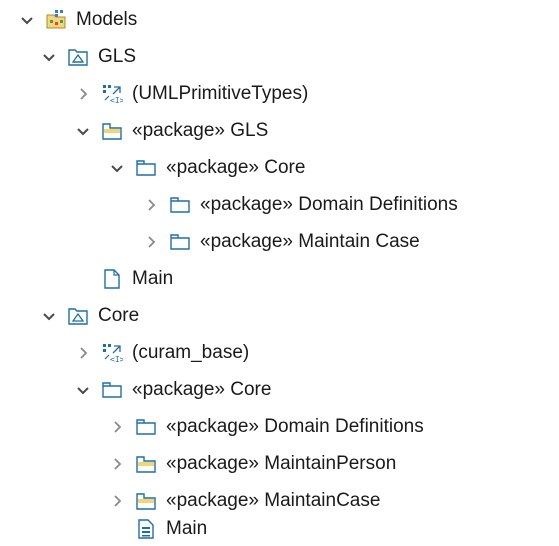 Image resolution: width=559 pixels, height=546 pixels. I want to click on tree-item-main-diagram: Main, so click(136, 279).